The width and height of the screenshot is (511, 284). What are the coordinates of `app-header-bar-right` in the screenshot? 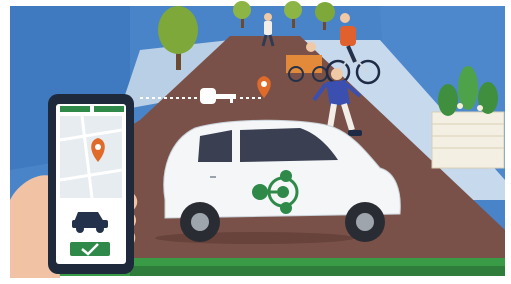 It's located at (109, 109).